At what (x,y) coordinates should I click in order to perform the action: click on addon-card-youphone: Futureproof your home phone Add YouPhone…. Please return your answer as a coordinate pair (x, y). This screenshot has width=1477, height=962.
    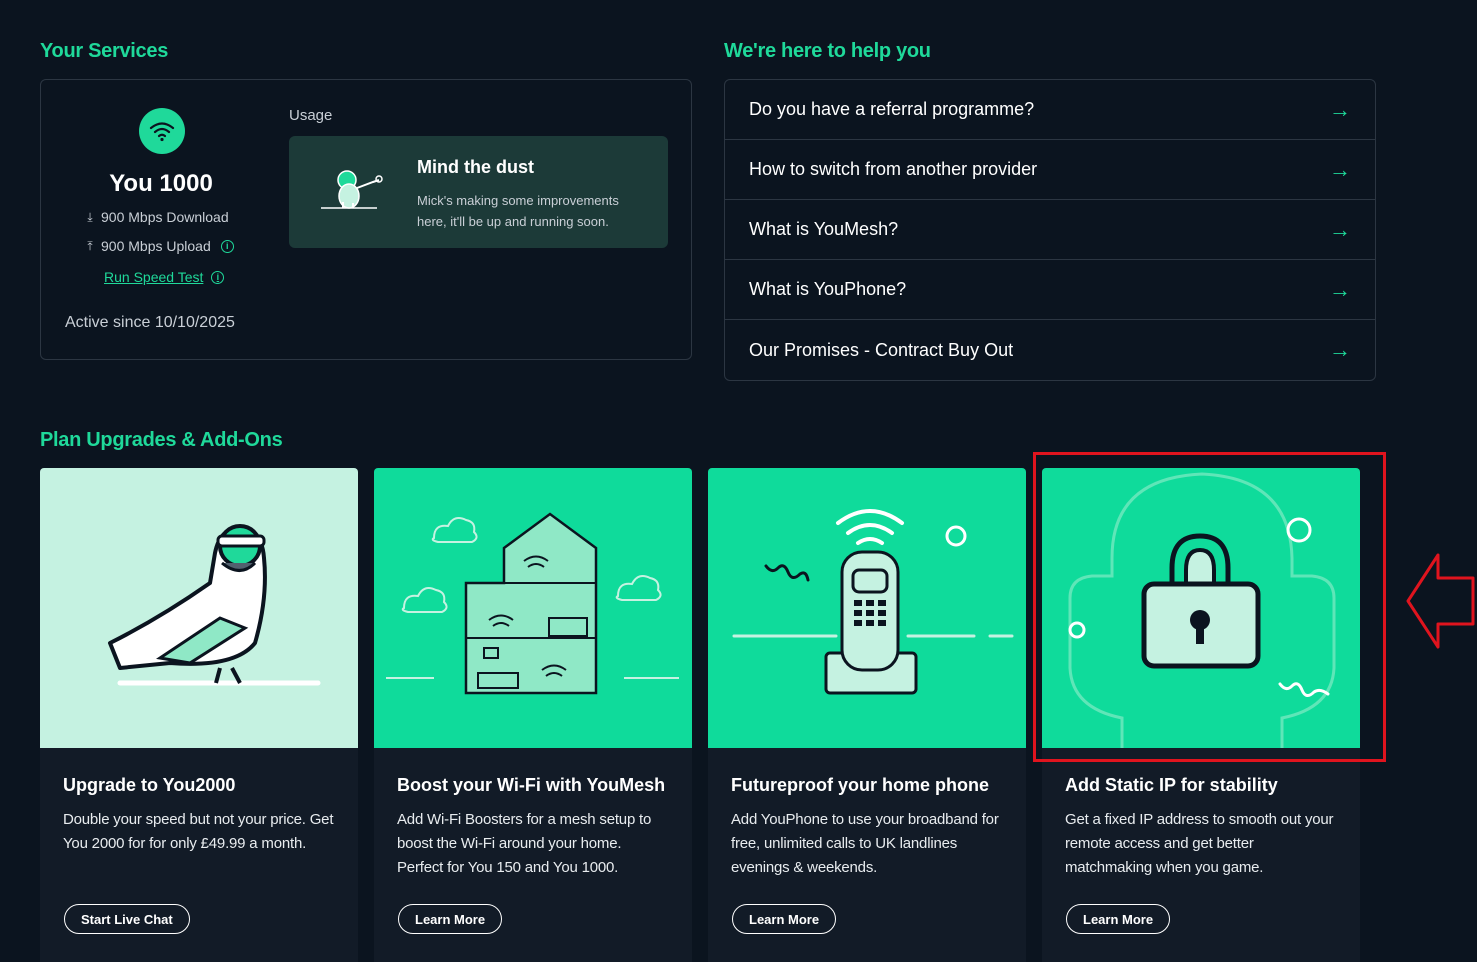
    Looking at the image, I should click on (867, 715).